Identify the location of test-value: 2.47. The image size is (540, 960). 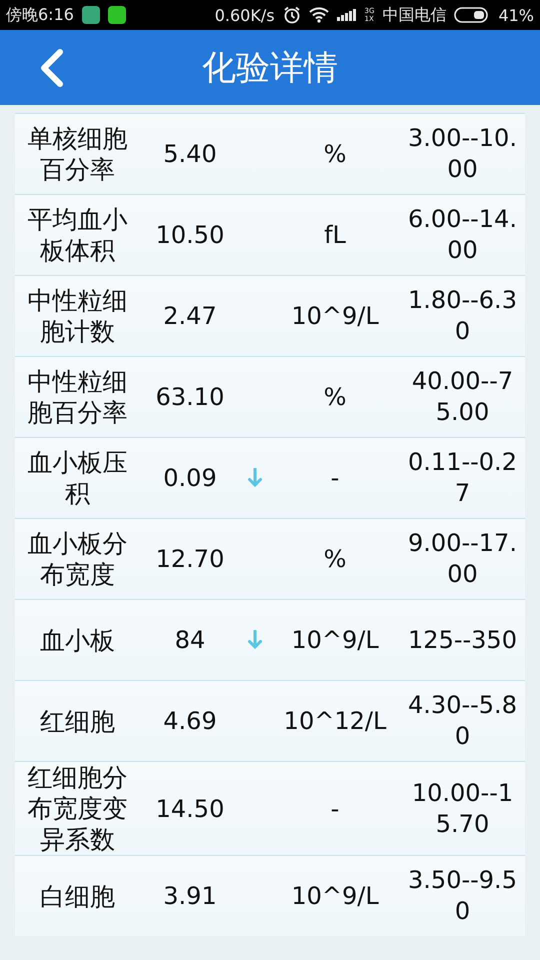
(190, 316).